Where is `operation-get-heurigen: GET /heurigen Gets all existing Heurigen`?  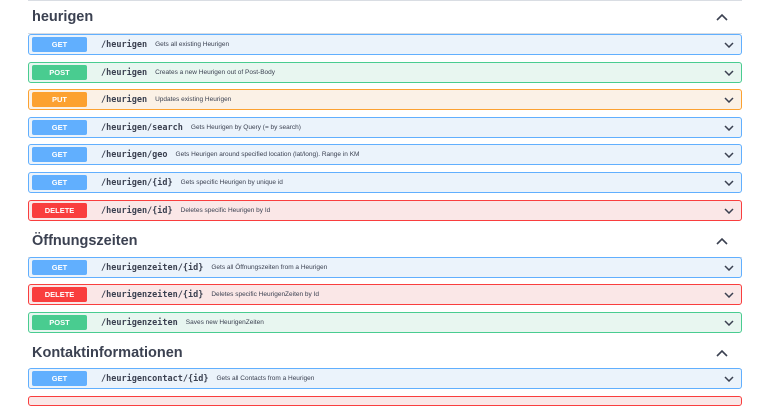 operation-get-heurigen: GET /heurigen Gets all existing Heurigen is located at coordinates (385, 44).